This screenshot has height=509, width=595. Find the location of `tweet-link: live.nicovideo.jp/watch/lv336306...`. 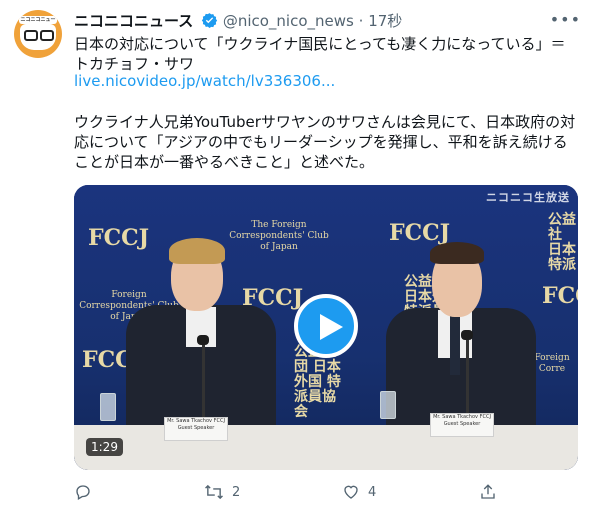

tweet-link: live.nicovideo.jp/watch/lv336306... is located at coordinates (204, 81).